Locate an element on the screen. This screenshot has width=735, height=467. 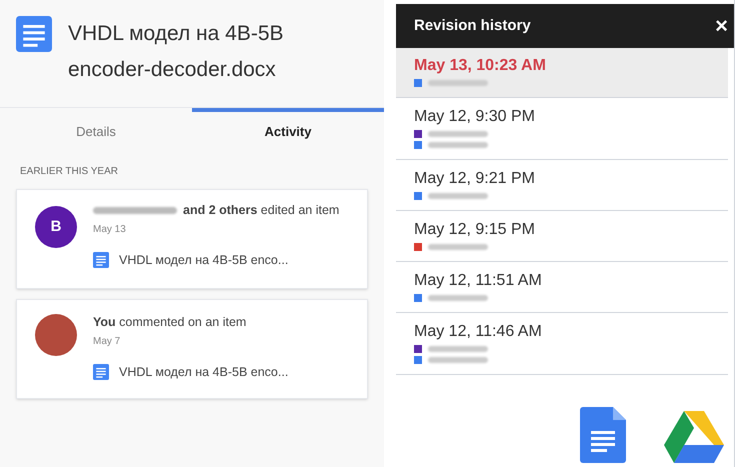
file-title: encoder-decoder.docx is located at coordinates (172, 70).